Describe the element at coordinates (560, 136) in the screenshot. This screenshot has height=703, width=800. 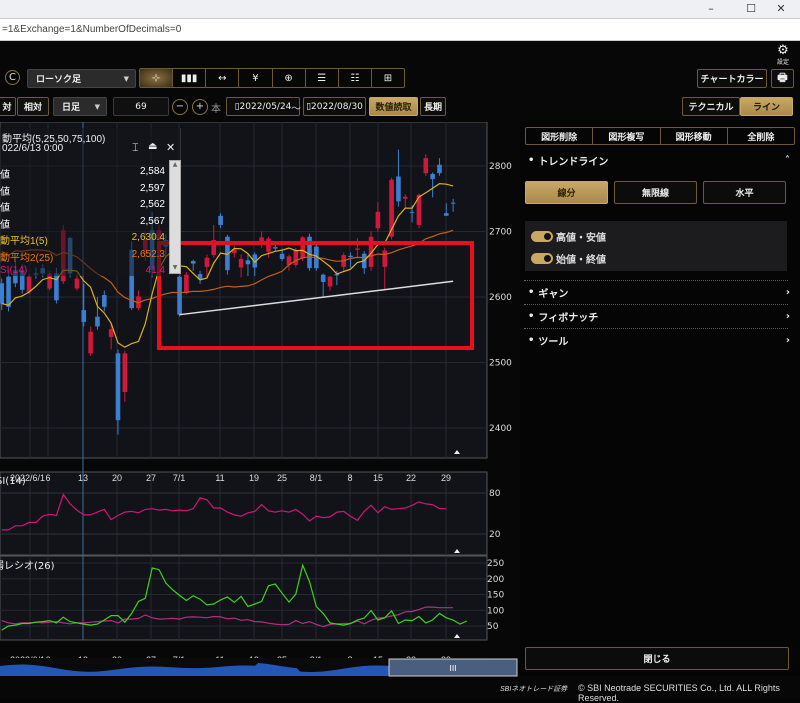
I see `shape-action-0: 図形削除` at that location.